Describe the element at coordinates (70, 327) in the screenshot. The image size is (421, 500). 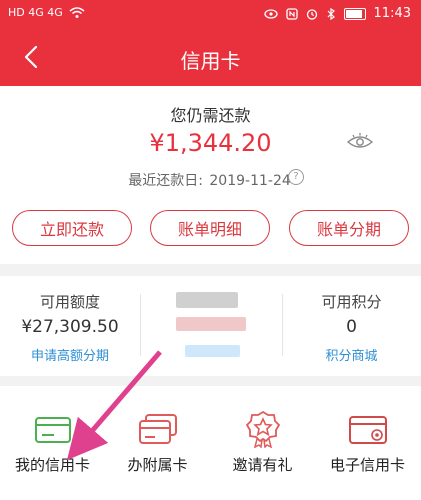
I see `available-value: ¥27,309.50` at that location.